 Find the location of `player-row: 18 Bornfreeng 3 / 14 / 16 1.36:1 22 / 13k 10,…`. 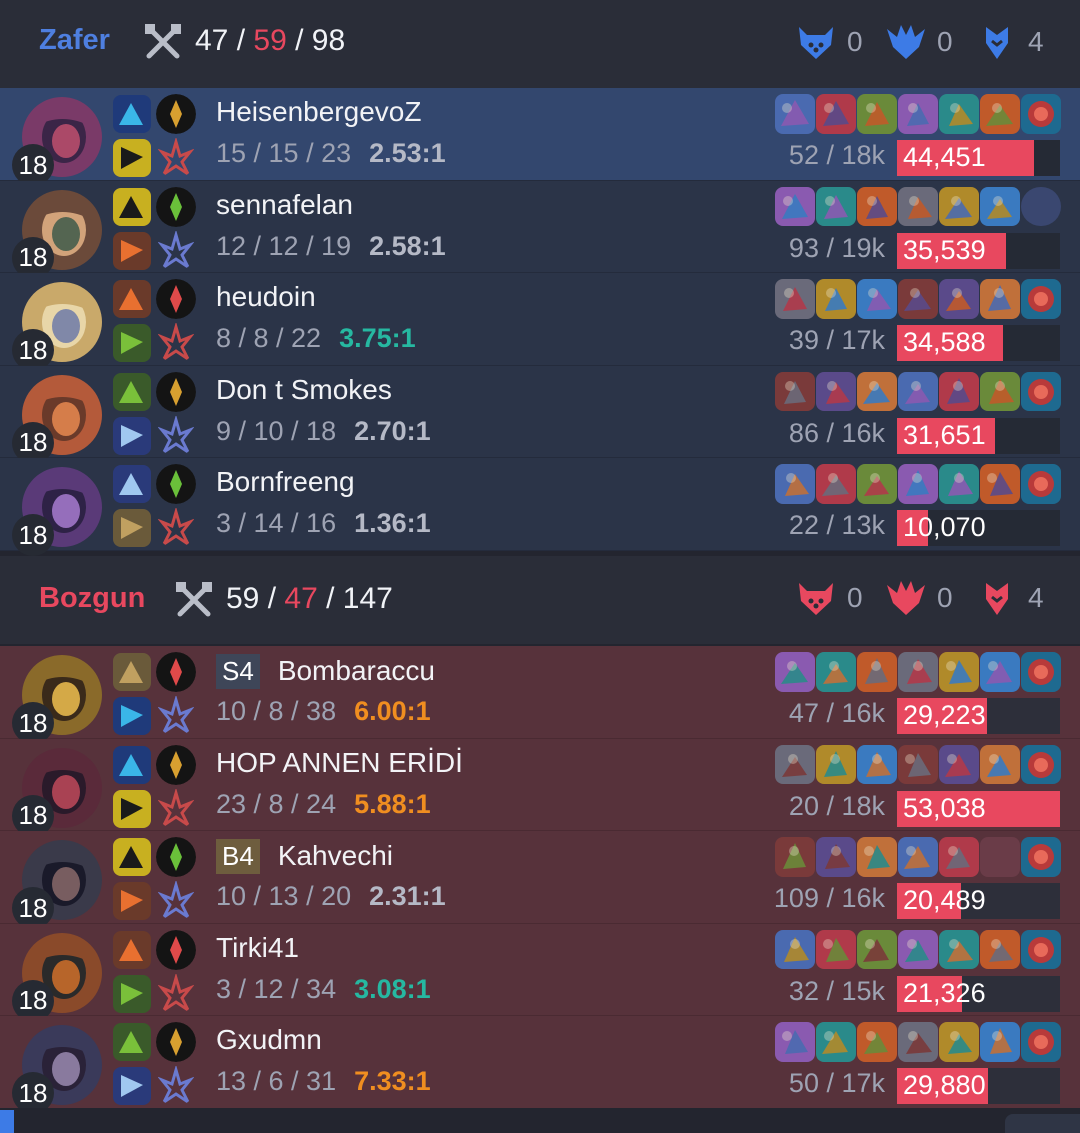

player-row: 18 Bornfreeng 3 / 14 / 16 1.36:1 22 / 13k 10,… is located at coordinates (540, 507).